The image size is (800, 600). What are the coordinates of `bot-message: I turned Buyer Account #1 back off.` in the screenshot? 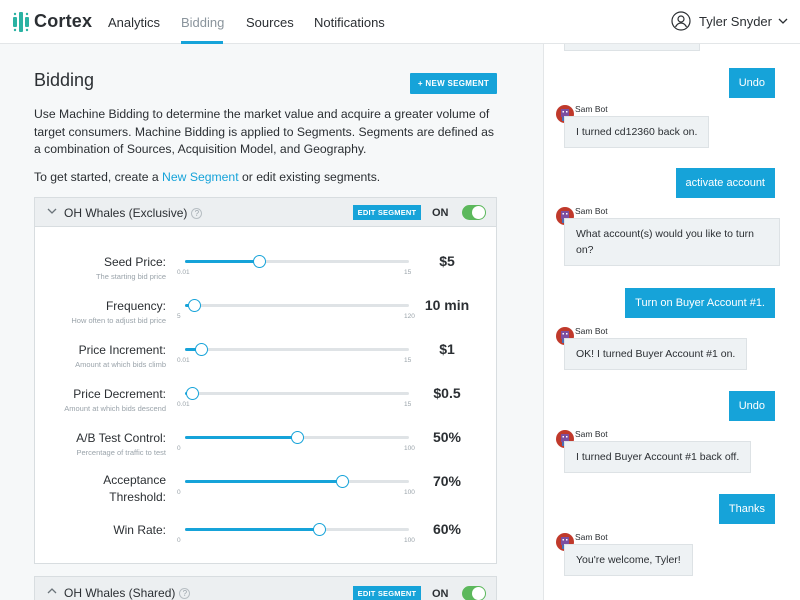 It's located at (658, 457).